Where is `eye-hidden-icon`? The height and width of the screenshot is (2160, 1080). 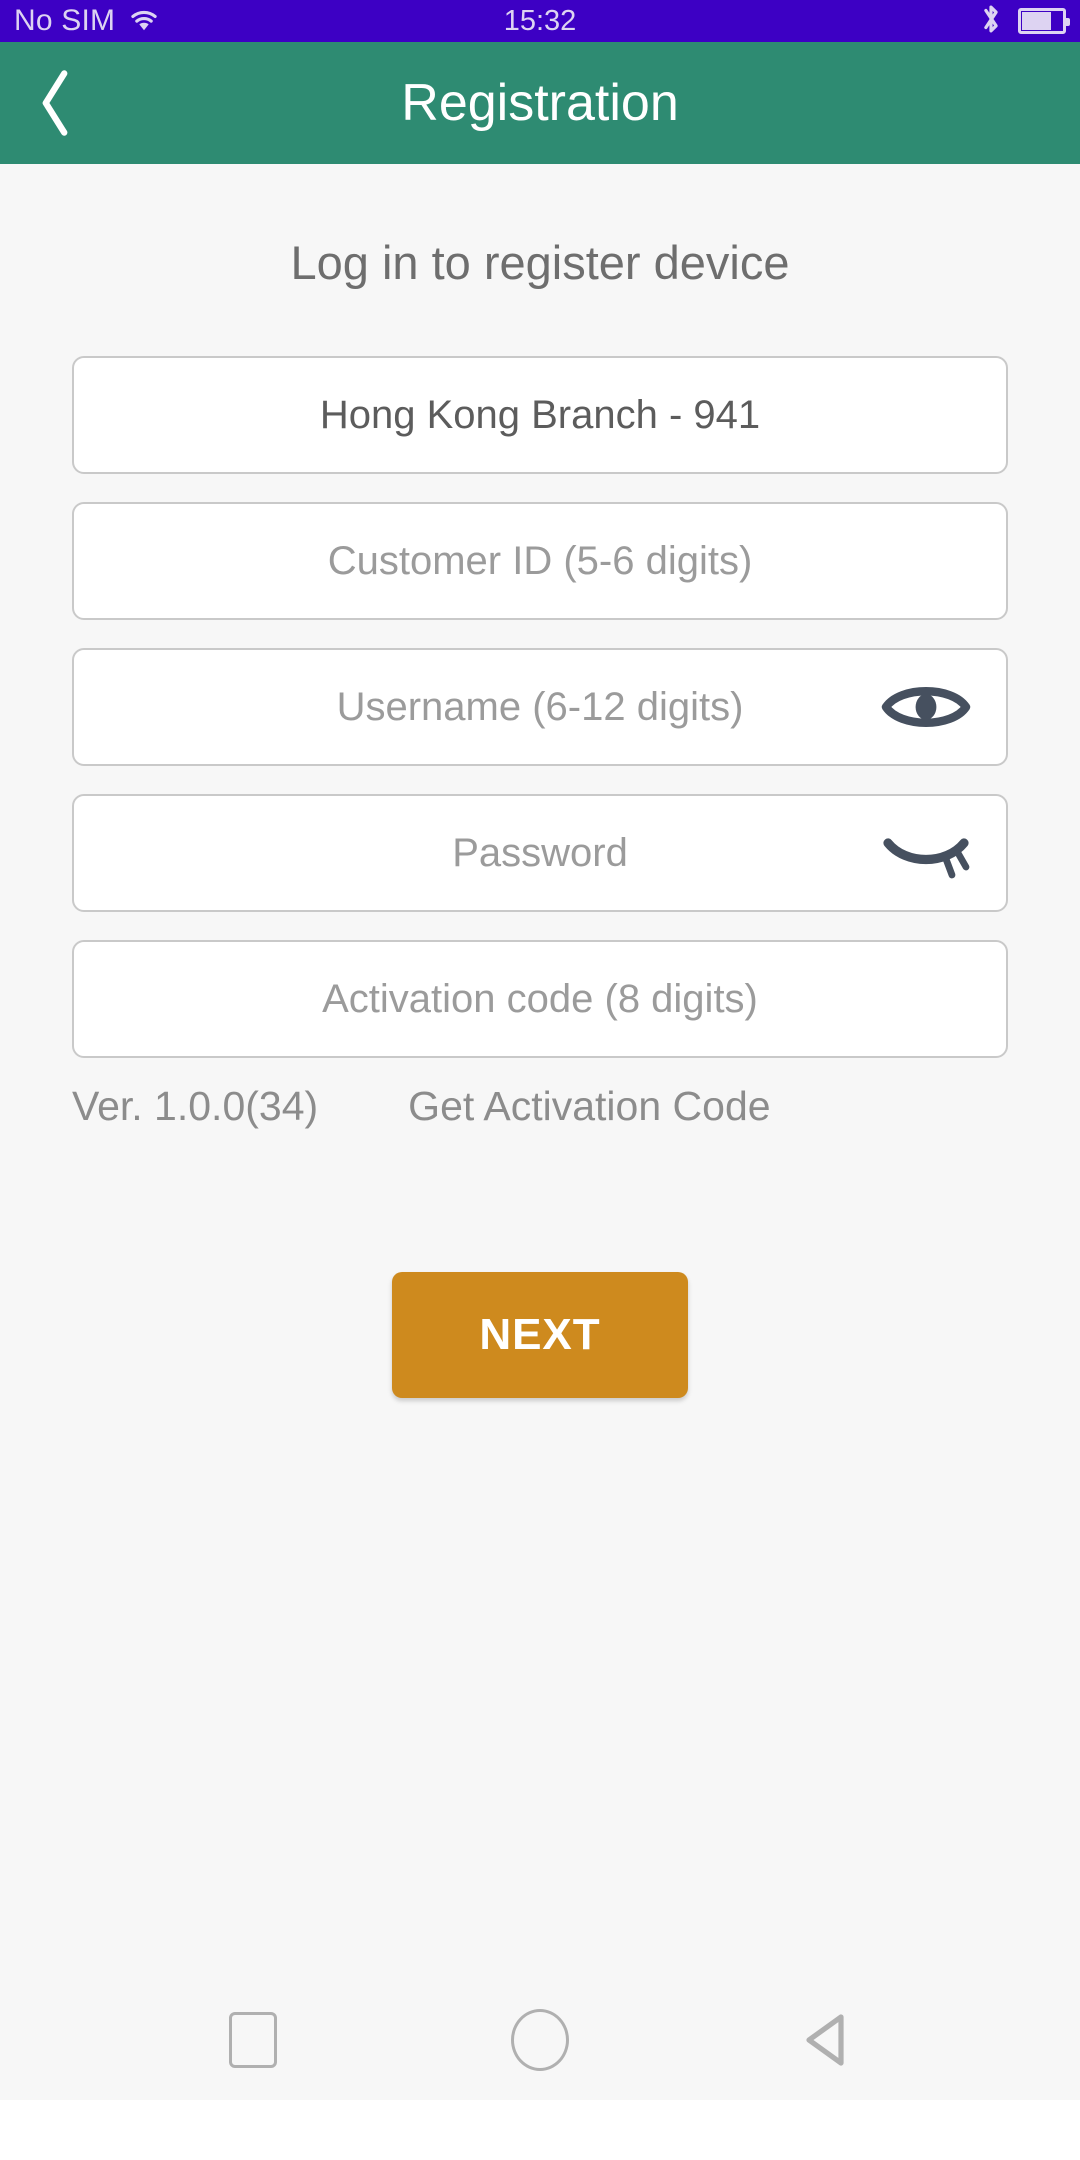 eye-hidden-icon is located at coordinates (926, 858).